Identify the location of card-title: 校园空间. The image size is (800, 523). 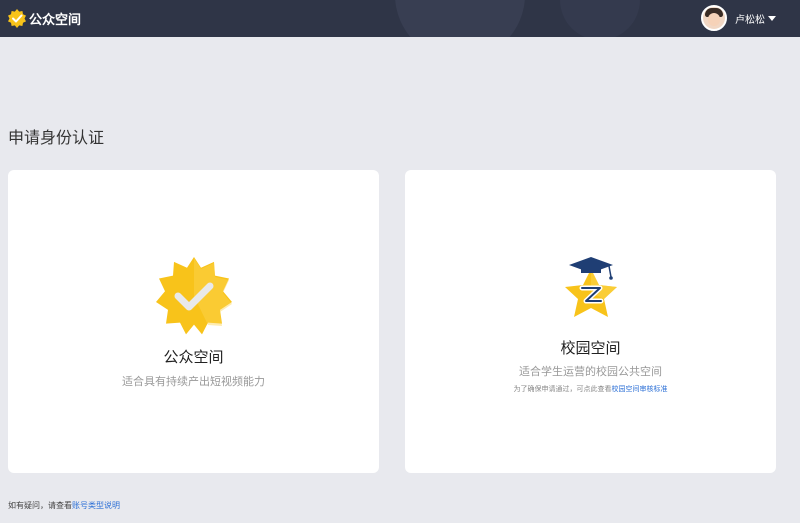
(590, 348).